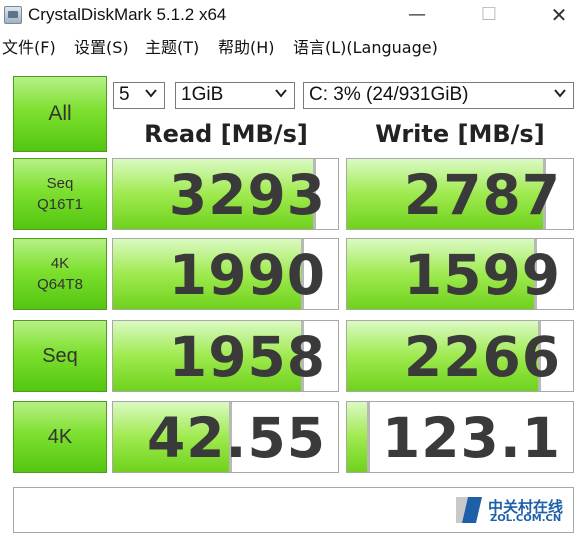  Describe the element at coordinates (60, 274) in the screenshot. I see `4k-q64t8-button: 4K Q64T8` at that location.